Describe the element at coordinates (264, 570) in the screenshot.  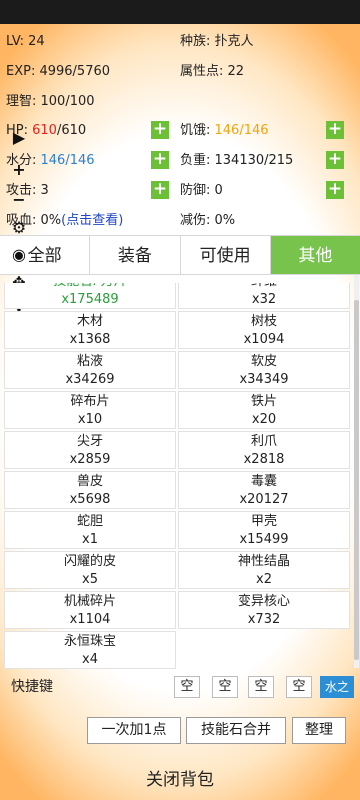
I see `list-item: 神性结晶 x2` at that location.